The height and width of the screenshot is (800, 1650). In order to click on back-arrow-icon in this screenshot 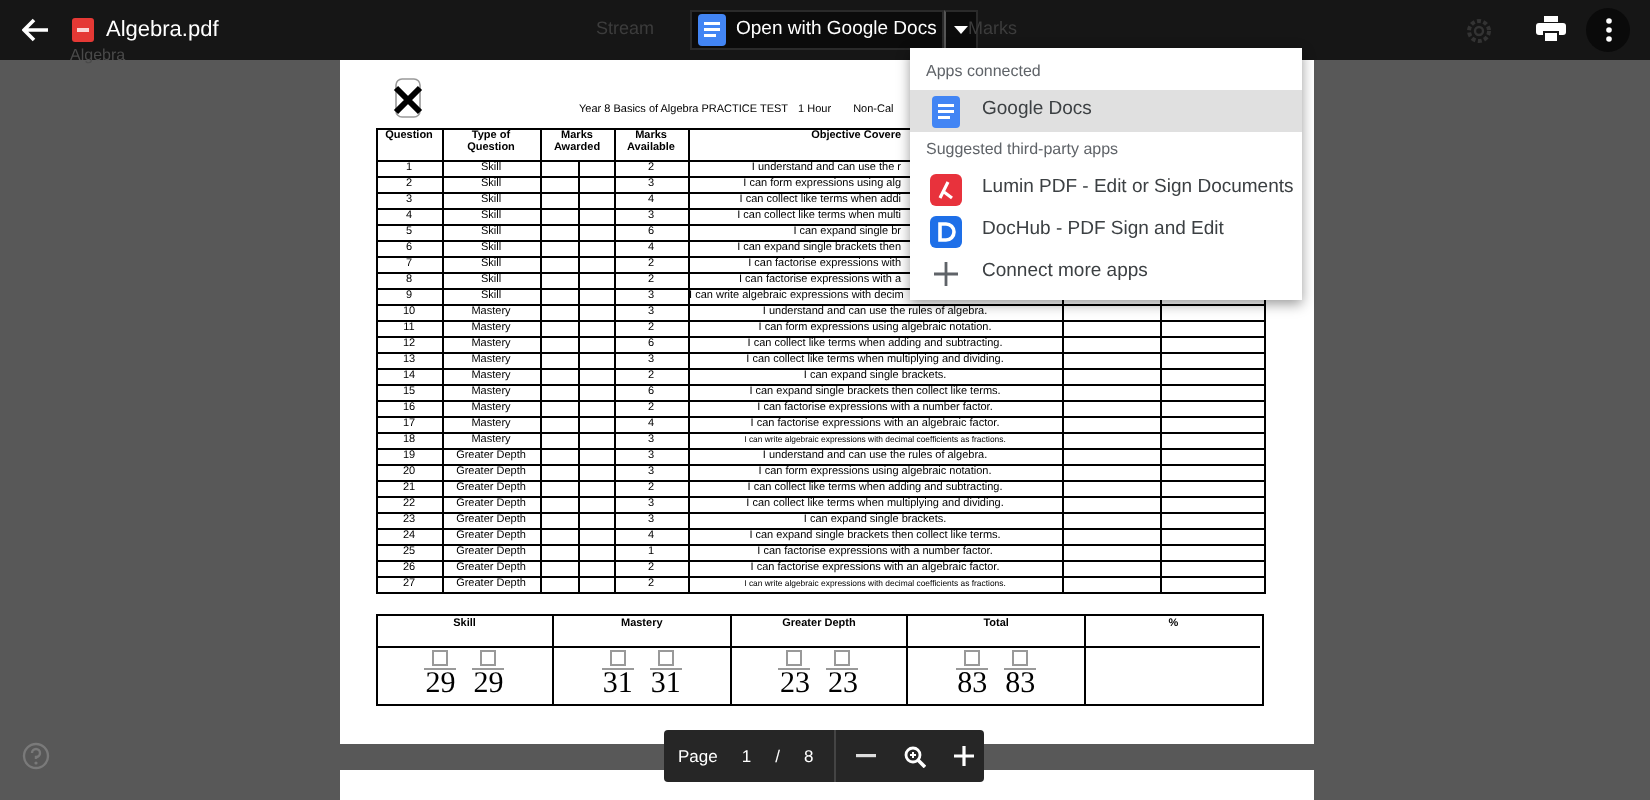, I will do `click(36, 30)`.